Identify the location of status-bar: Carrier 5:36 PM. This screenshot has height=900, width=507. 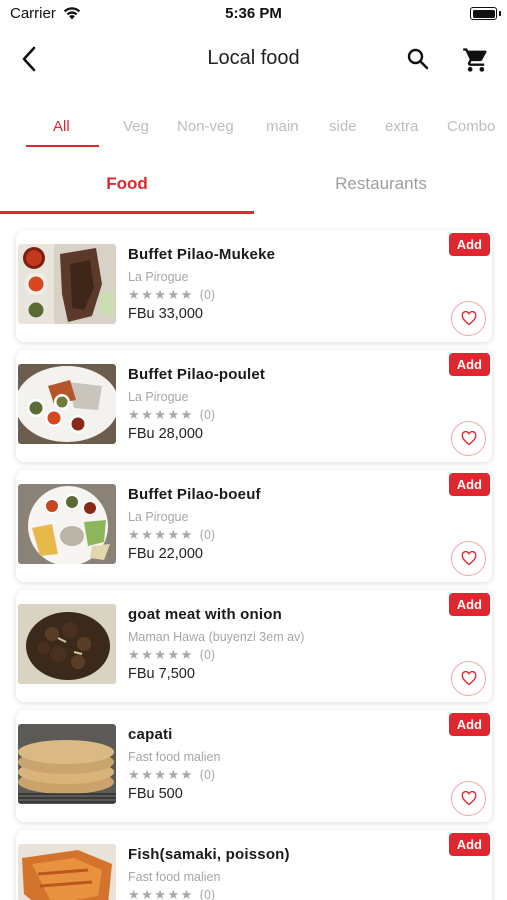
(253, 14).